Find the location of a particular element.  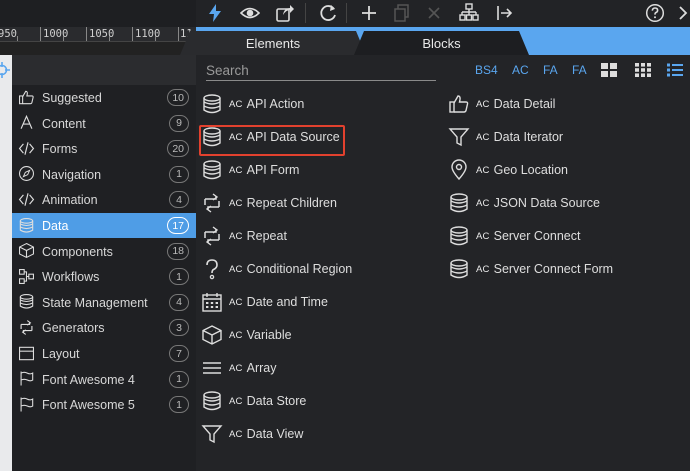

add-icon is located at coordinates (369, 13).